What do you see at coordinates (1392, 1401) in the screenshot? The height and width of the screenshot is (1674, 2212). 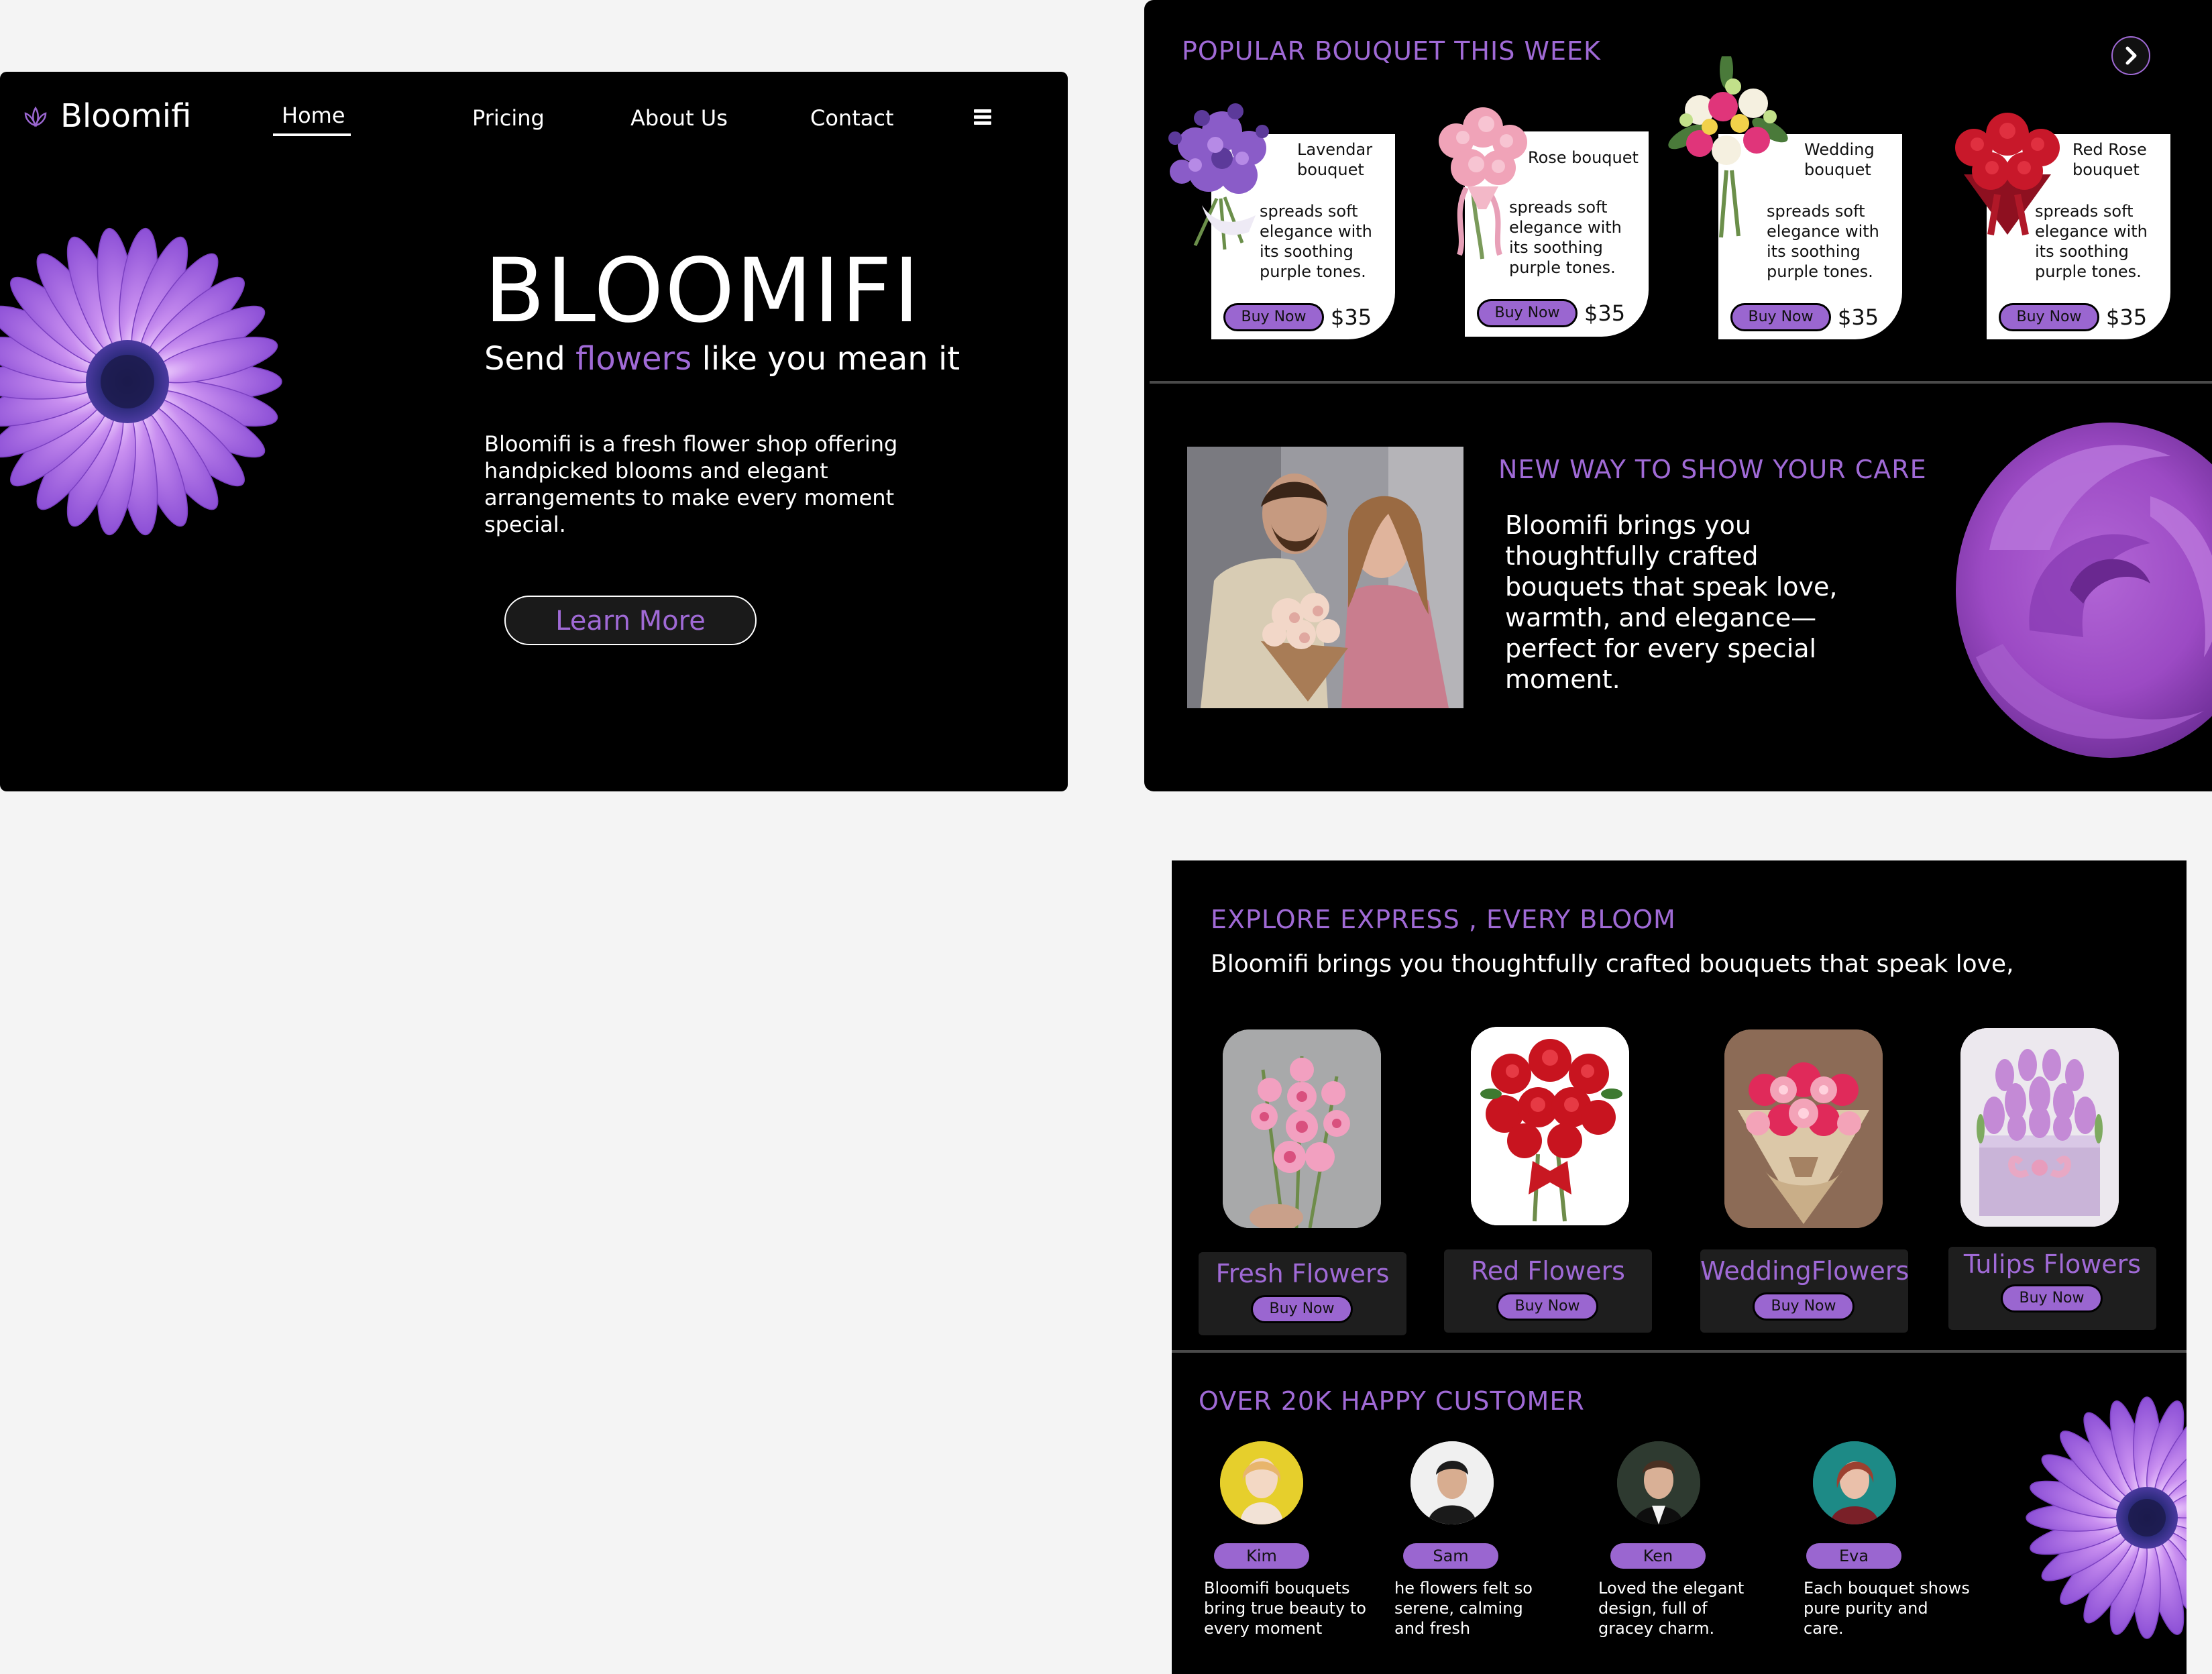 I see `customers-section-title: OVER 20K HAPPY CUSTOMER` at bounding box center [1392, 1401].